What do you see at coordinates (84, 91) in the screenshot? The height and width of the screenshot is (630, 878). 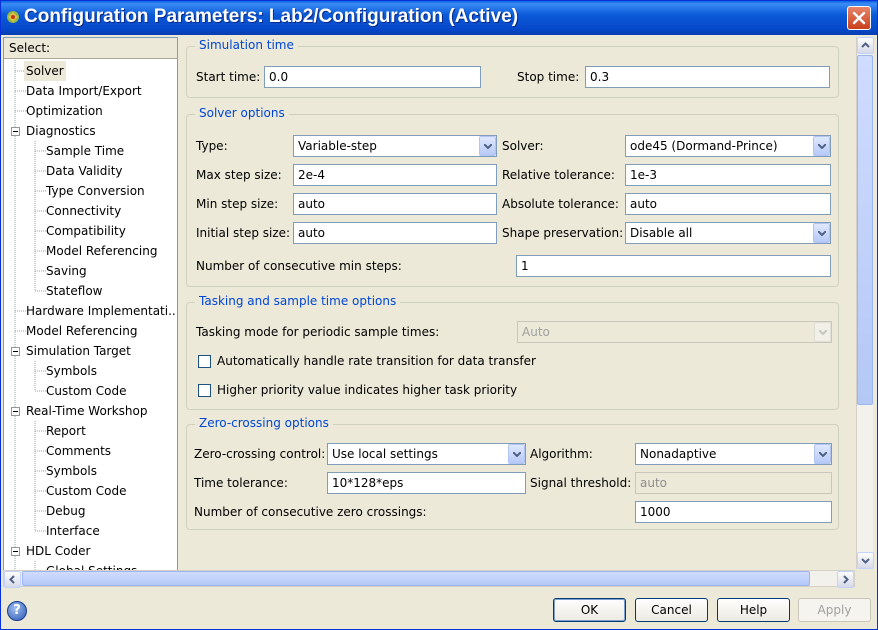 I see `tree-item-data-import-export: Data Import/Export` at bounding box center [84, 91].